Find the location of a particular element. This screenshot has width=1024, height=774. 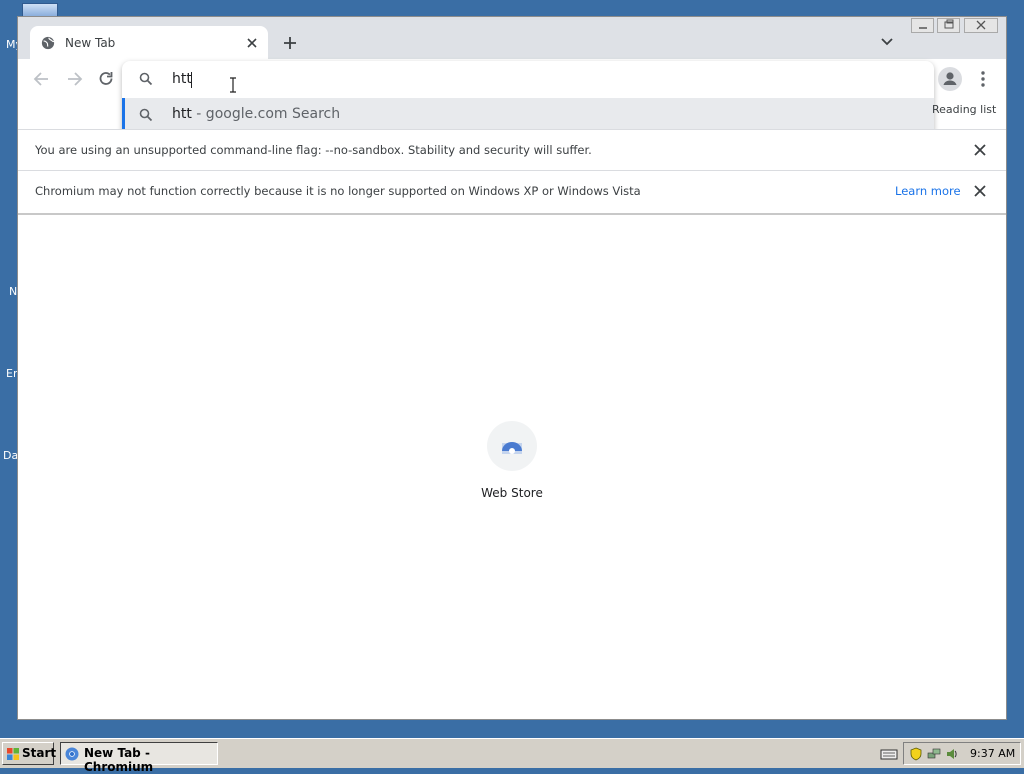

person-icon is located at coordinates (950, 78).